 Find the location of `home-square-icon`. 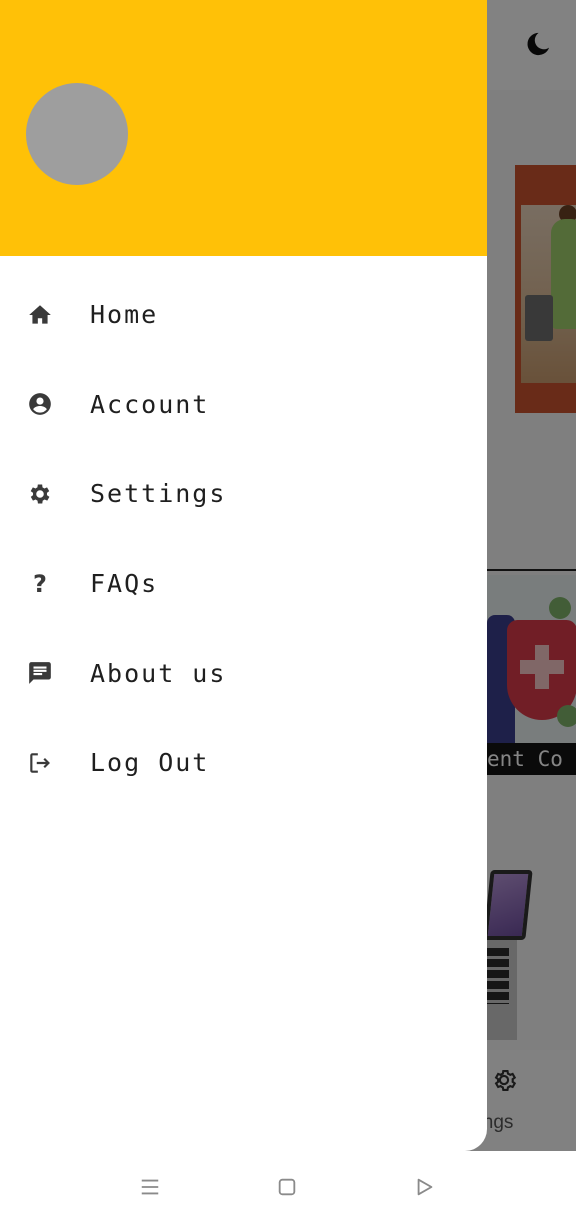

home-square-icon is located at coordinates (287, 1187).